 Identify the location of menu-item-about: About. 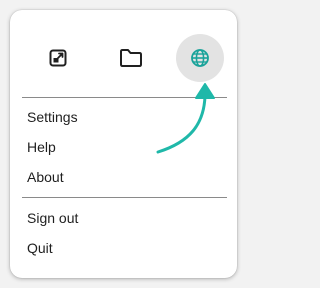
(45, 177).